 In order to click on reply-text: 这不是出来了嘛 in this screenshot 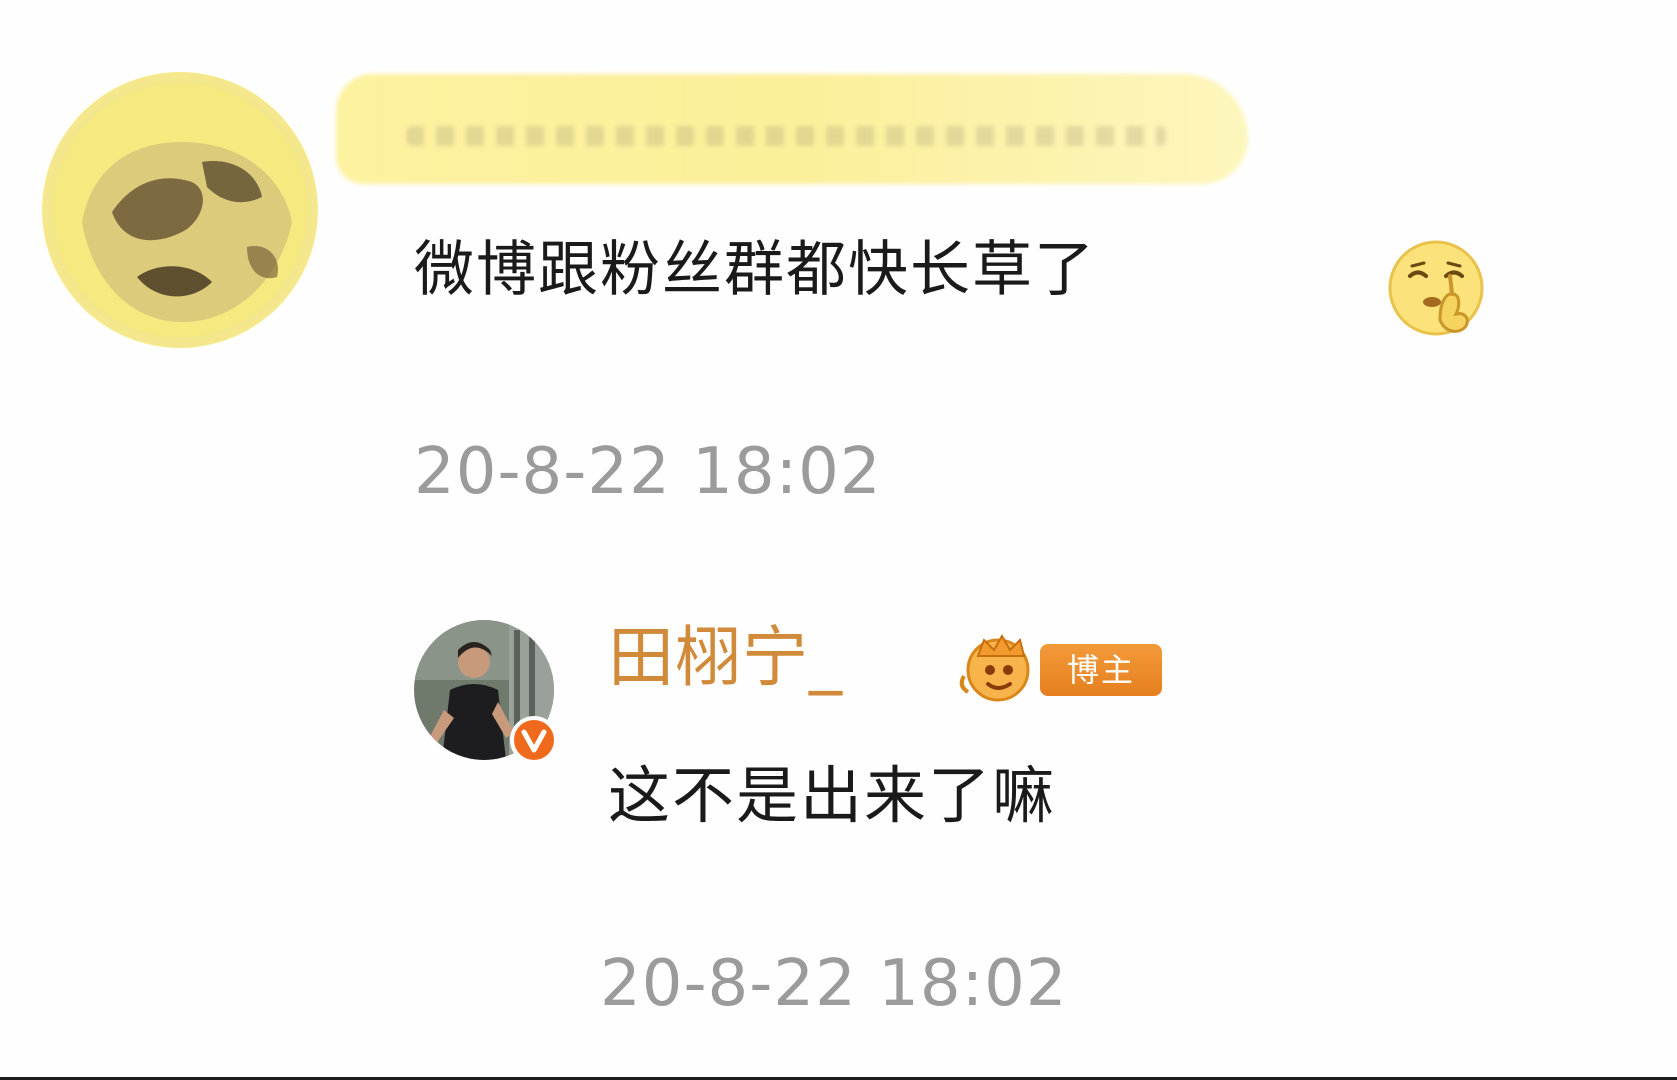, I will do `click(832, 795)`.